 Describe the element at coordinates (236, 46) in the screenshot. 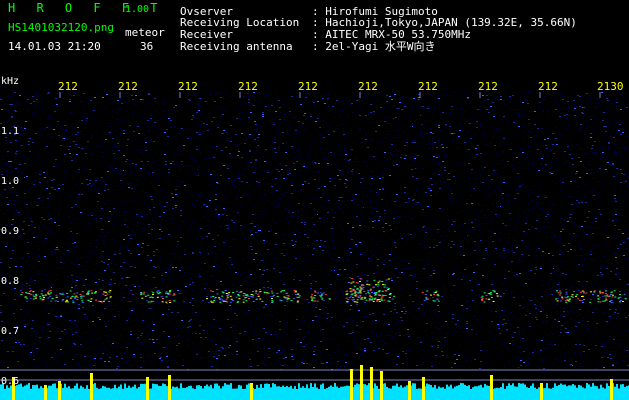

I see `info-label-antenna: Receiving antenna` at that location.